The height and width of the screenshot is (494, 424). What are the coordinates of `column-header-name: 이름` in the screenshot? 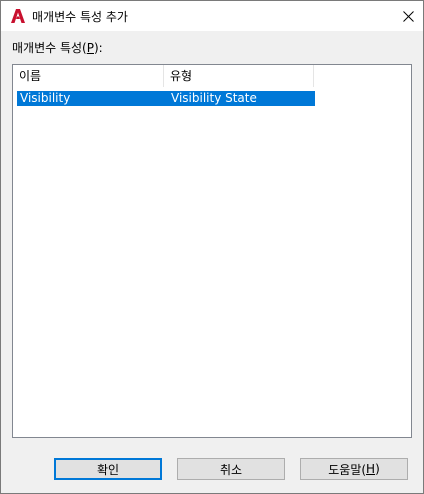 It's located at (88, 76).